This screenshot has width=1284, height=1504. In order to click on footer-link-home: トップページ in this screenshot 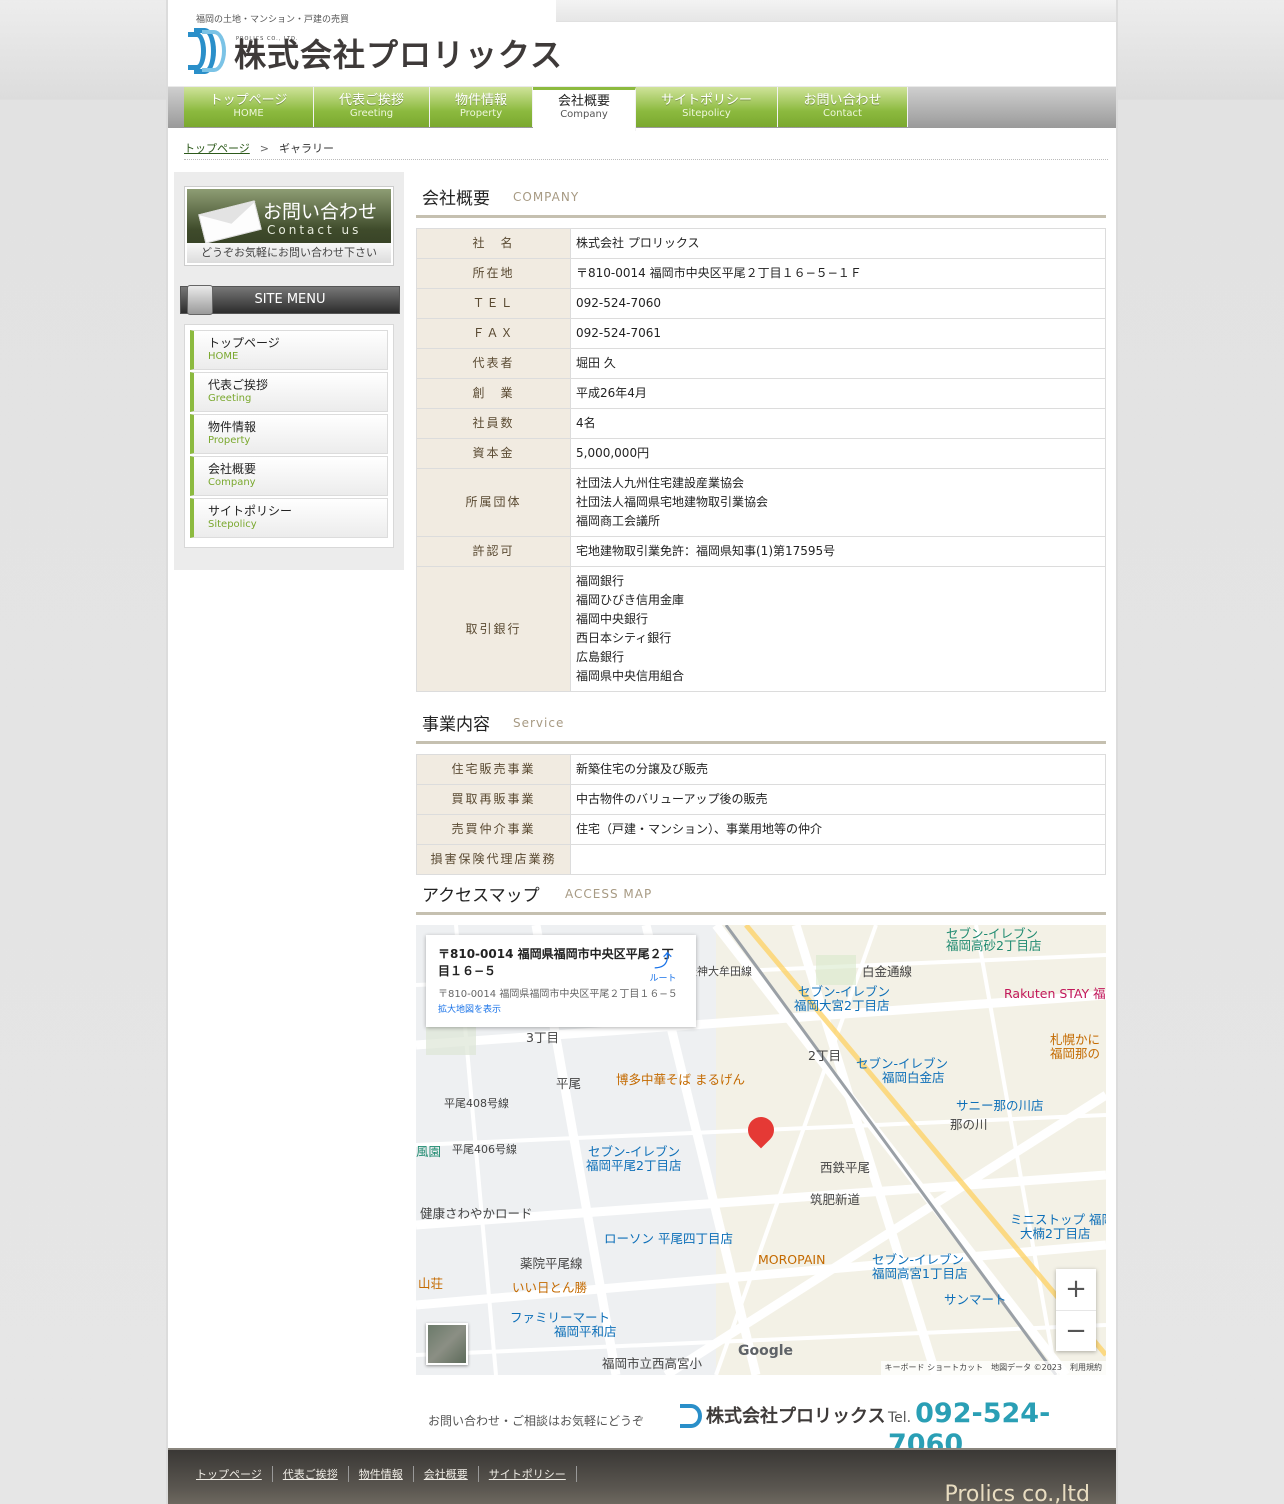, I will do `click(233, 1474)`.